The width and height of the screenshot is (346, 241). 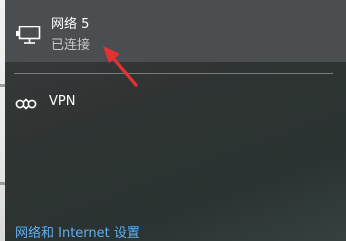 I want to click on network-settings-link: 网络和 Internet 设置, so click(x=77, y=231).